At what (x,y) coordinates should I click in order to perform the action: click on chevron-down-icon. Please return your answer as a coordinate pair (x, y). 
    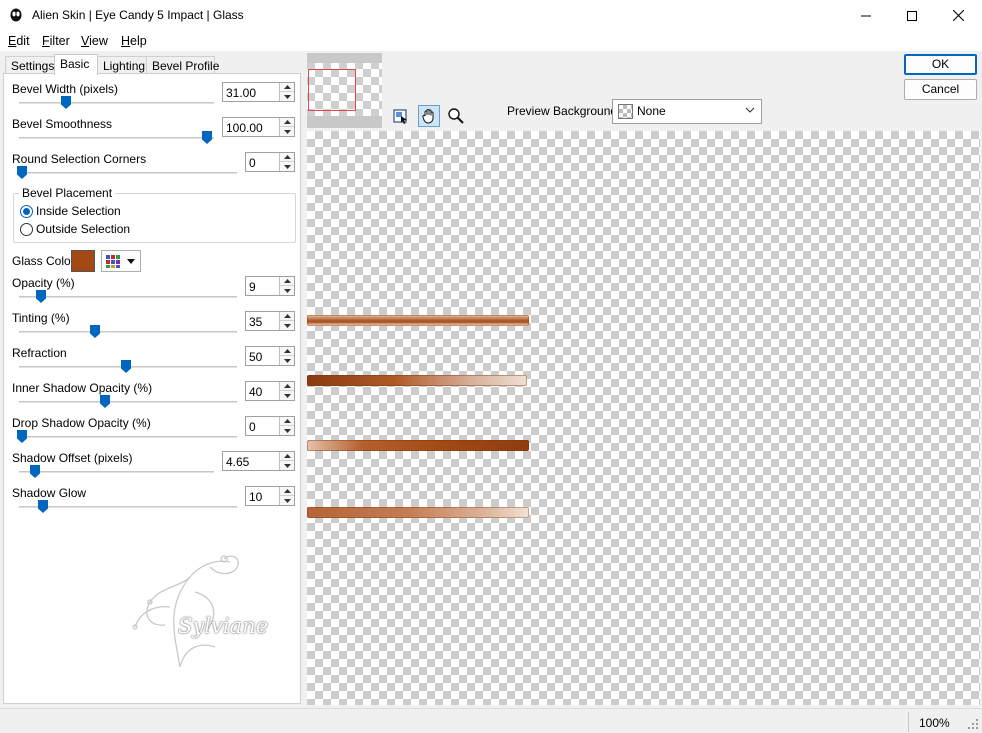
    Looking at the image, I should click on (750, 110).